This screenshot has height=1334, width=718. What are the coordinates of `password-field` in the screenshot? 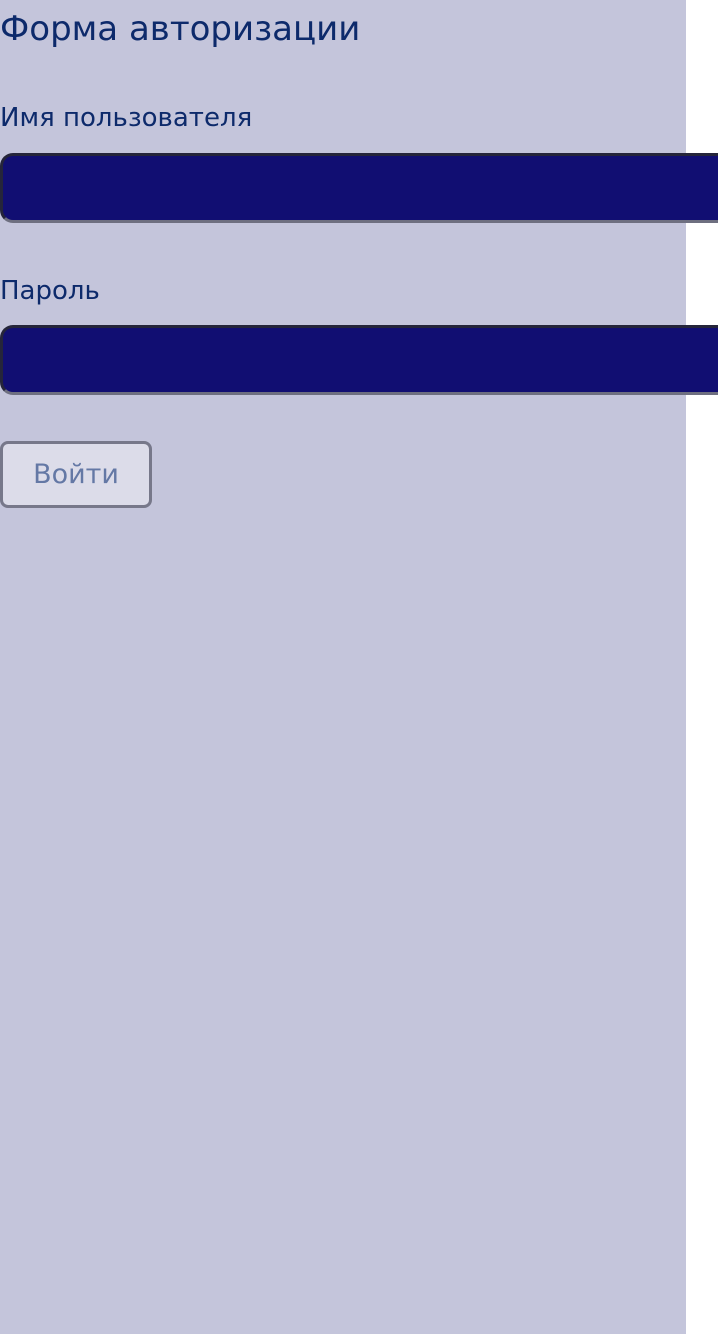 It's located at (359, 360).